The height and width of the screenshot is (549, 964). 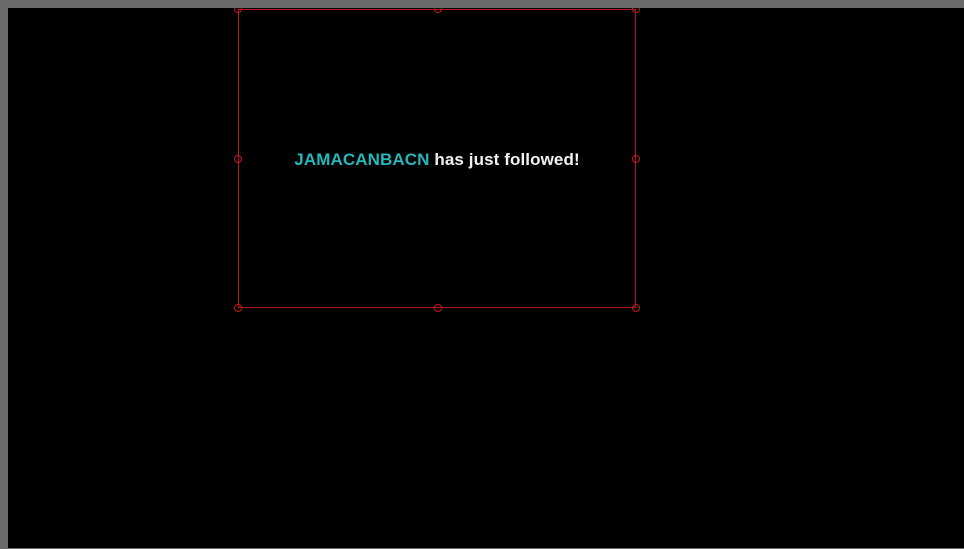 I want to click on resize-handle-top-right, so click(x=636, y=10).